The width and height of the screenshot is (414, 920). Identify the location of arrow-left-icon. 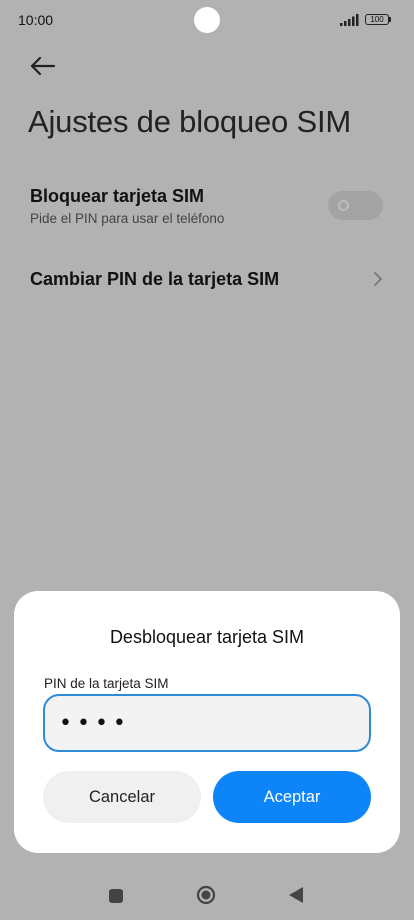
(43, 66).